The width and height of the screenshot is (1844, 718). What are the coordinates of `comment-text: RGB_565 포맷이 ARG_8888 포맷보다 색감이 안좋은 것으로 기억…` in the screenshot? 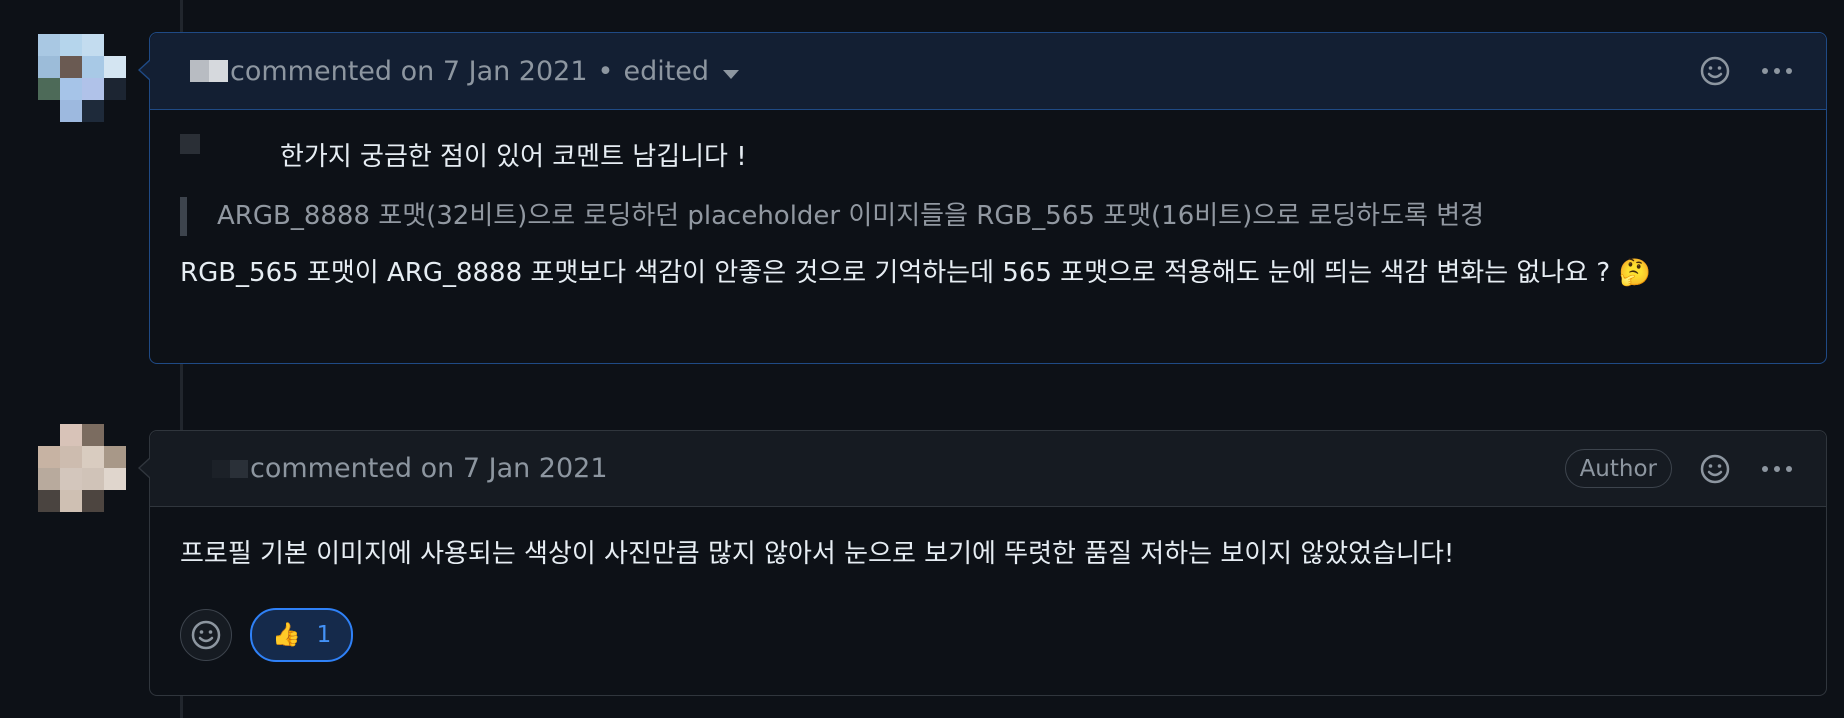 It's located at (988, 273).